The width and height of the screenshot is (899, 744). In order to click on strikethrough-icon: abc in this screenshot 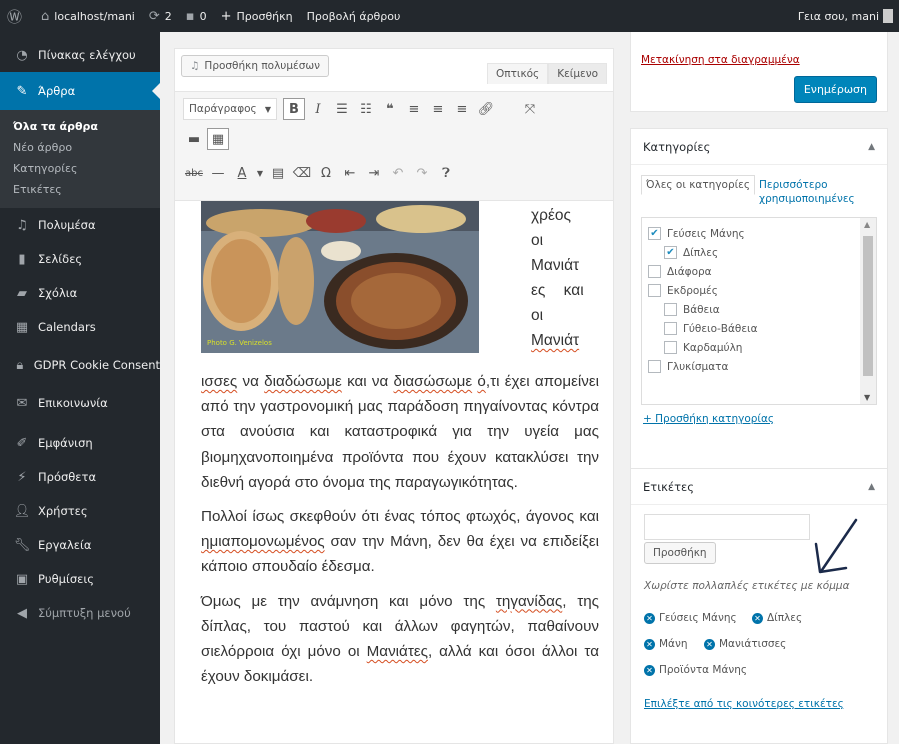, I will do `click(194, 173)`.